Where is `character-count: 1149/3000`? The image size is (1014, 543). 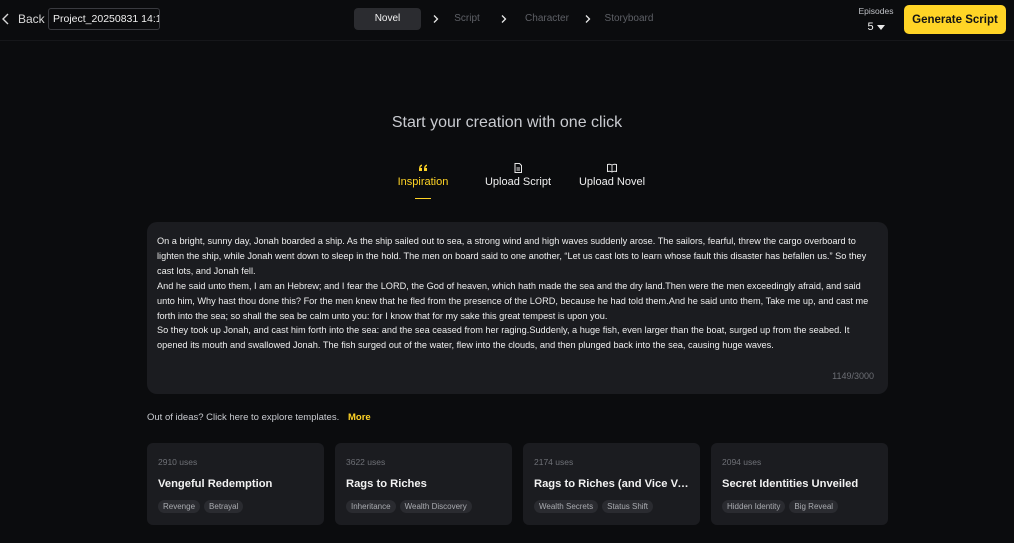 character-count: 1149/3000 is located at coordinates (853, 376).